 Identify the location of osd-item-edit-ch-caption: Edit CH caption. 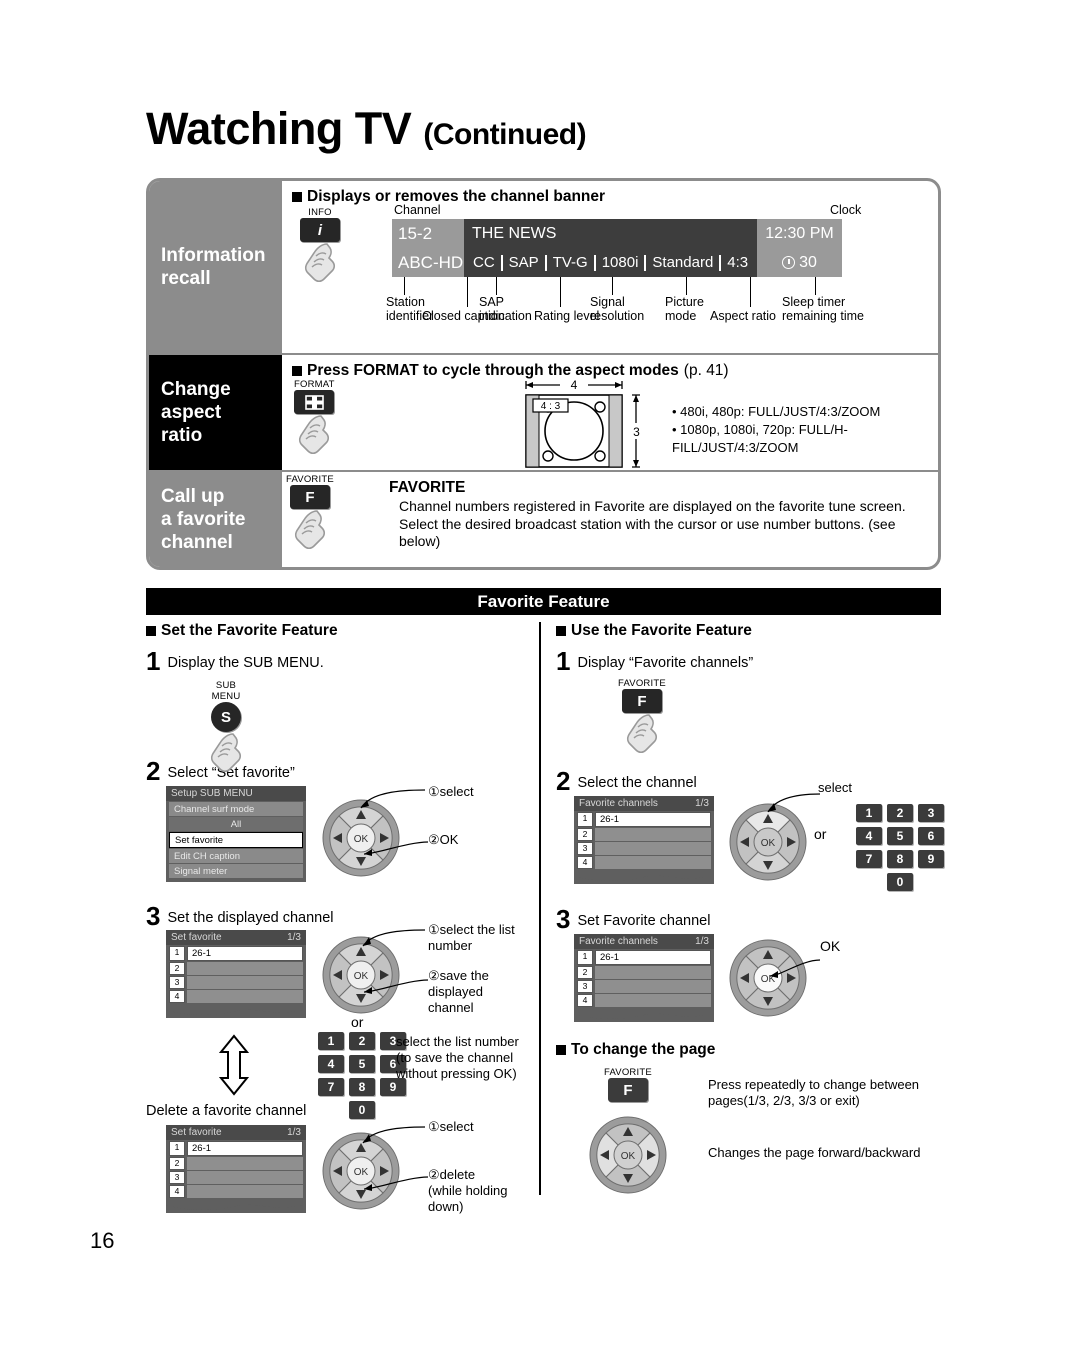
(236, 856).